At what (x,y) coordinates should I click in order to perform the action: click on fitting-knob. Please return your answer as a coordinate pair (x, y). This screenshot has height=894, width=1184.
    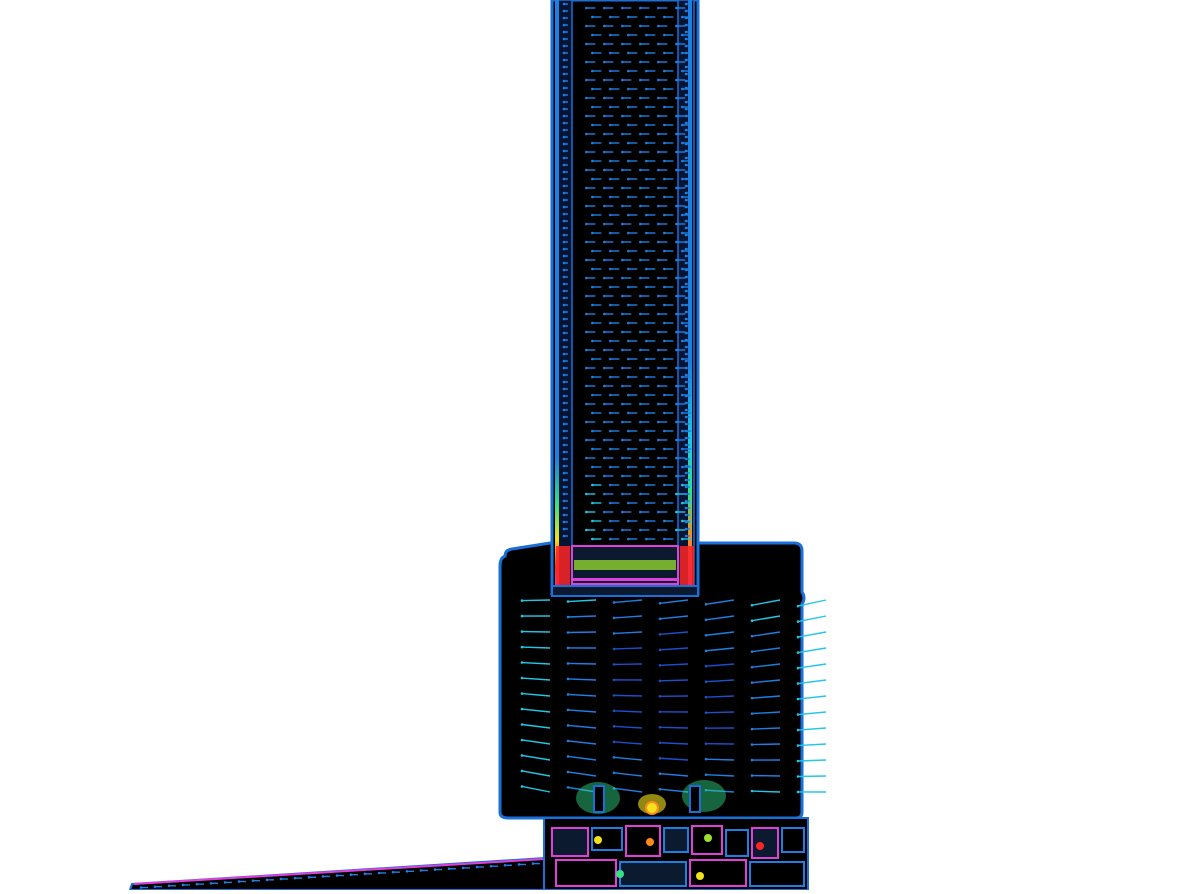
    Looking at the image, I should click on (652, 808).